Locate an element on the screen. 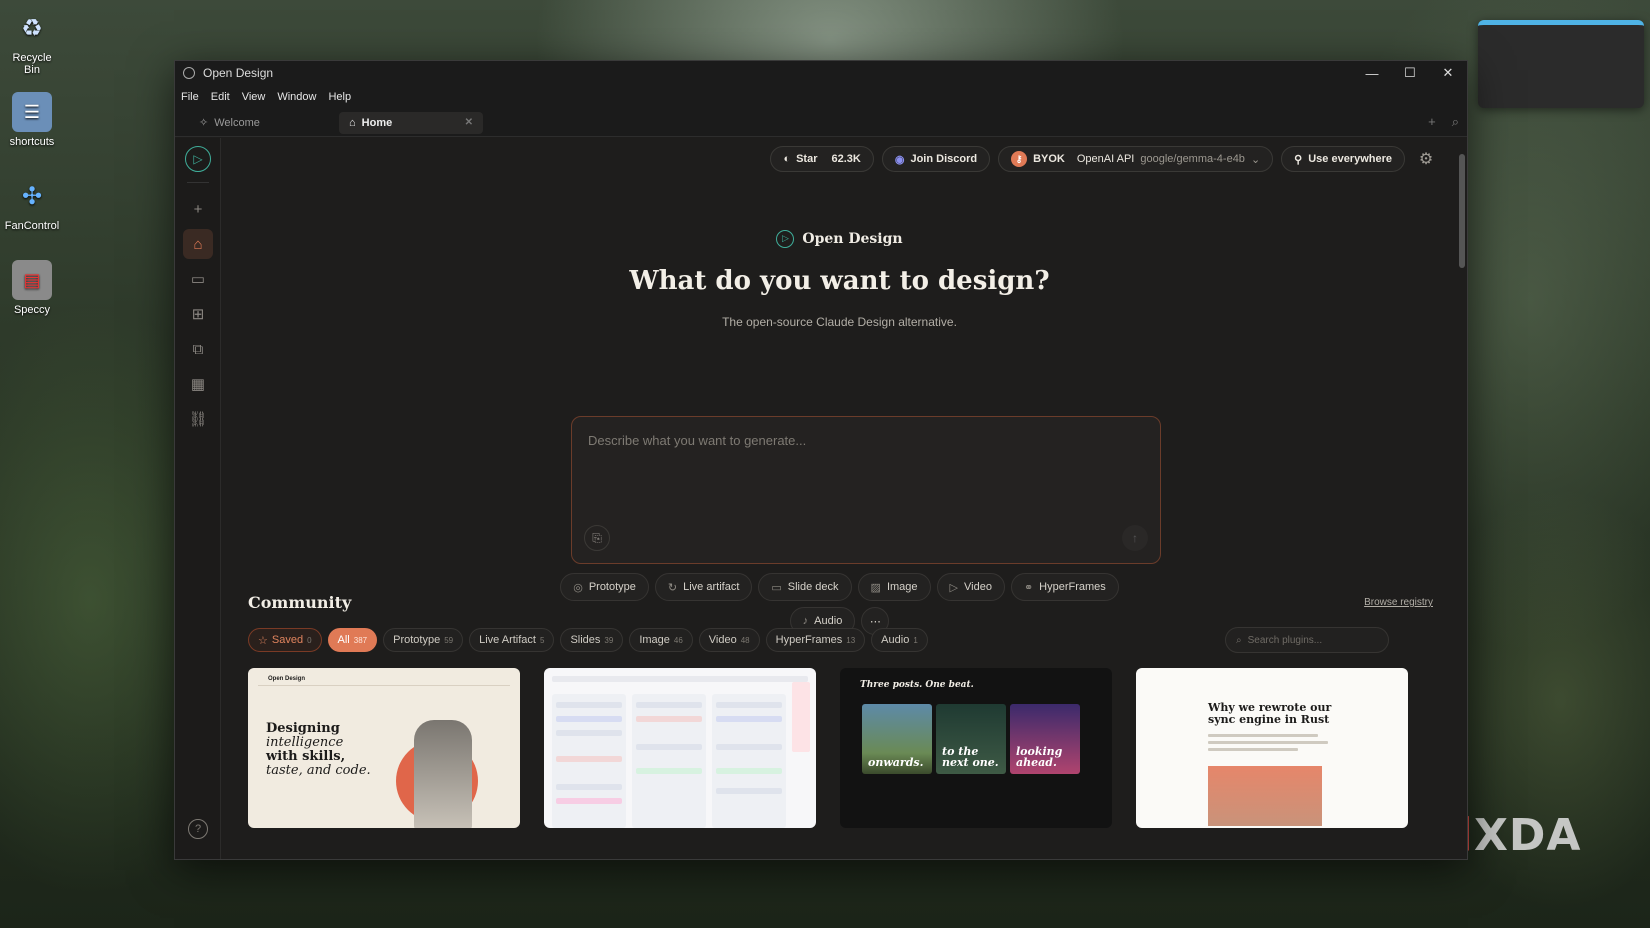  gear-icon: ⚙ is located at coordinates (1426, 159).